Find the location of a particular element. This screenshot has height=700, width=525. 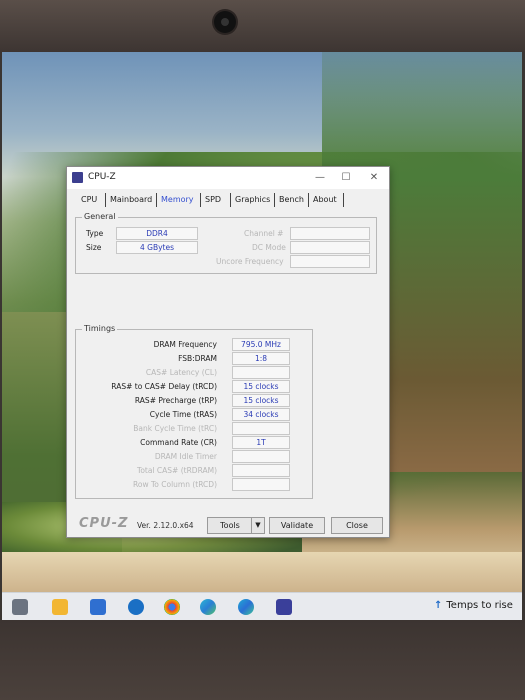

timing-label: FSB:DRAM is located at coordinates (197, 358).